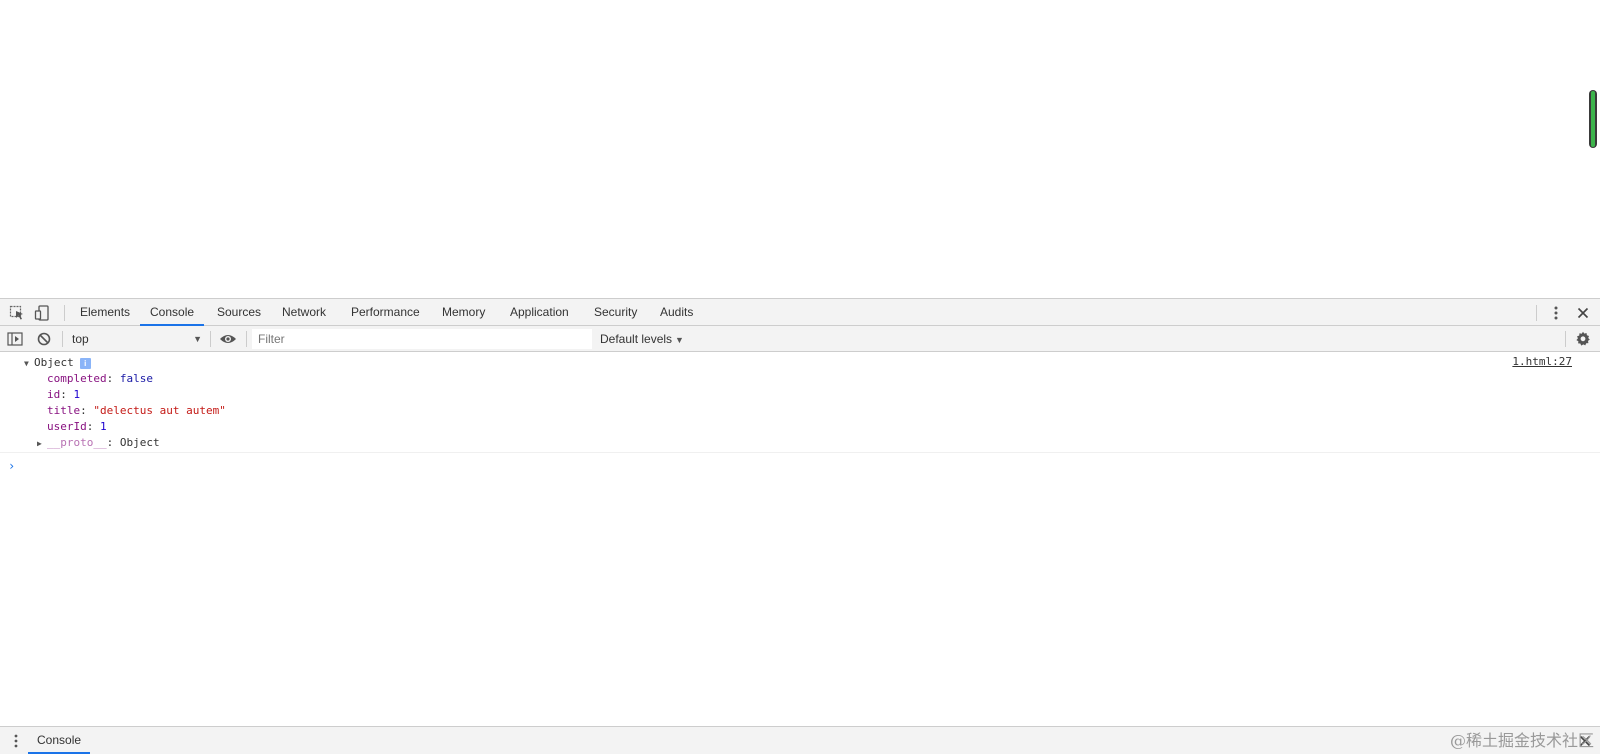  Describe the element at coordinates (1536, 313) in the screenshot. I see `tabbar-divider-right` at that location.